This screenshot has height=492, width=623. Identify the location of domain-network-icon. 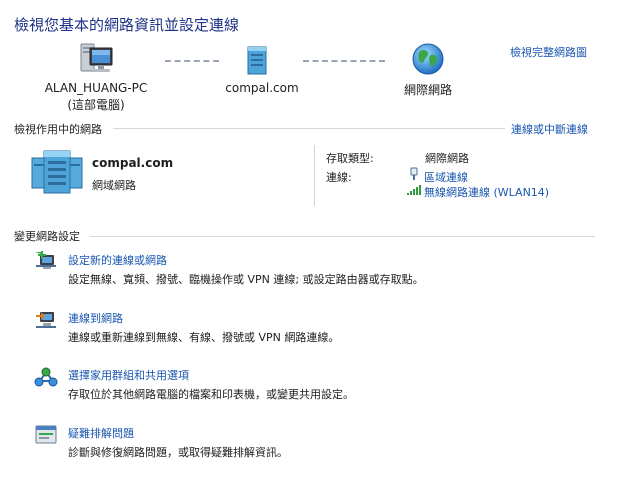
(257, 60).